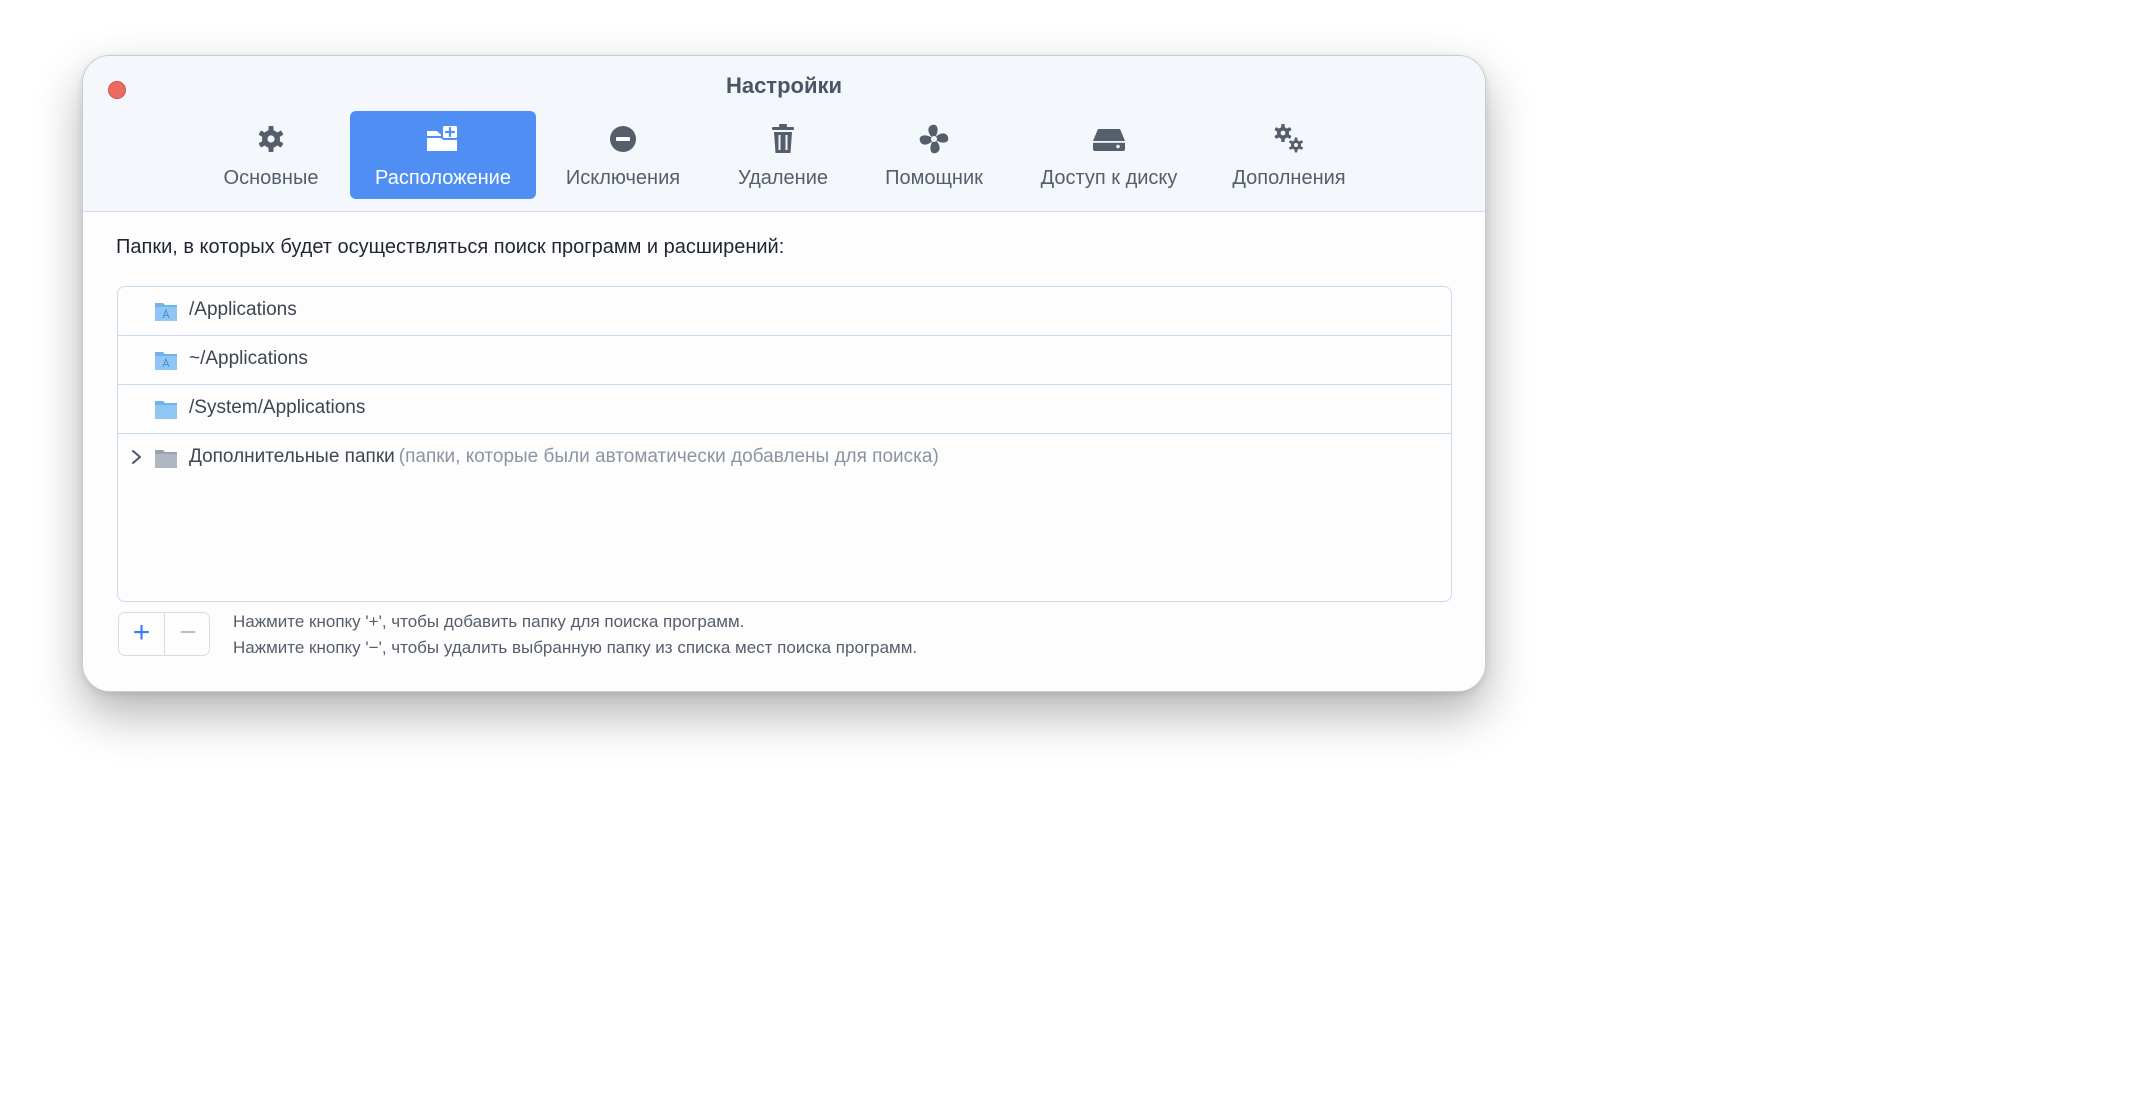 This screenshot has width=2156, height=1102. Describe the element at coordinates (243, 309) in the screenshot. I see `folder-path: /Applications` at that location.